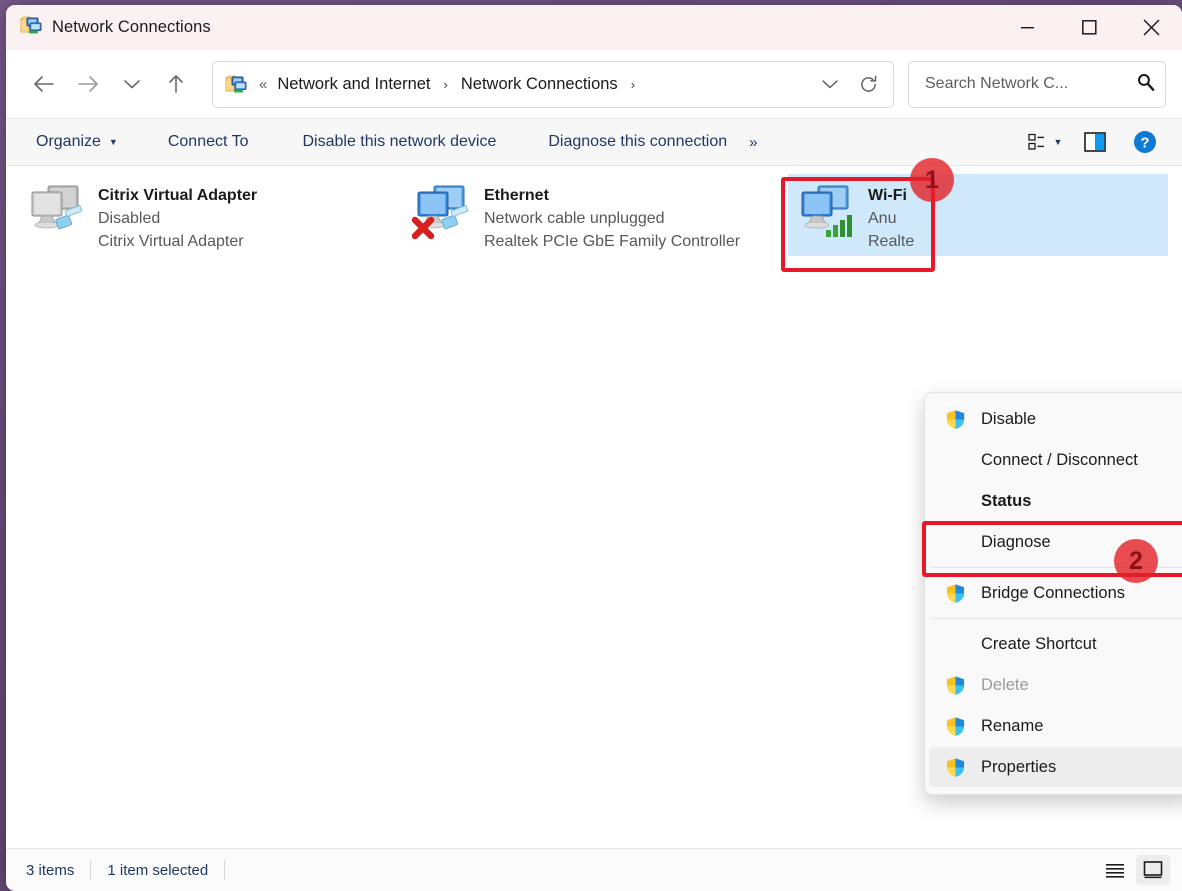 This screenshot has height=891, width=1182. I want to click on context-menu-item-label: Status, so click(1006, 500).